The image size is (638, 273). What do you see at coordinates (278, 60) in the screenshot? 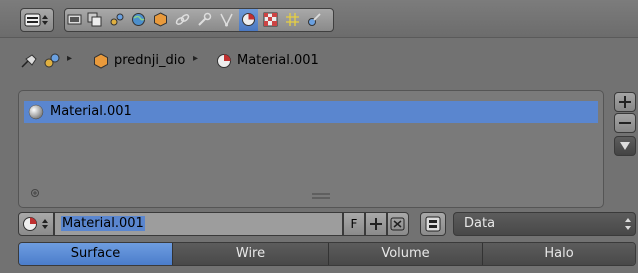
I see `breadcrumb-material-name: Material.001` at bounding box center [278, 60].